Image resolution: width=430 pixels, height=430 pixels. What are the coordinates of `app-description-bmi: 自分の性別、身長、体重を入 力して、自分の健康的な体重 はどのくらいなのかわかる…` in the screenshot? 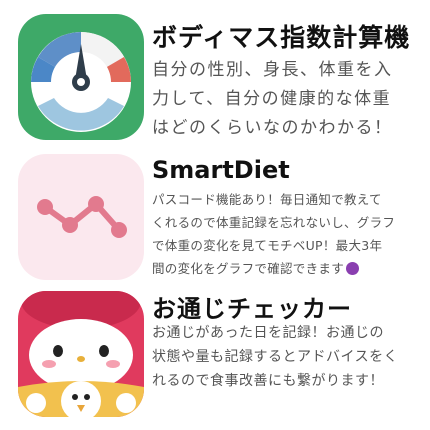 It's located at (272, 99).